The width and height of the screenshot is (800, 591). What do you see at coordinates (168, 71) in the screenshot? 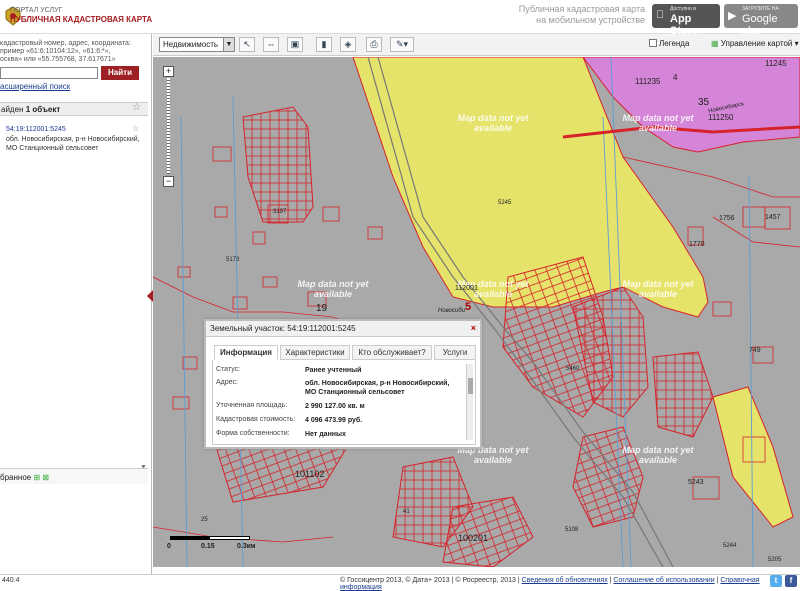
I see `zoom-in-button: +` at bounding box center [168, 71].